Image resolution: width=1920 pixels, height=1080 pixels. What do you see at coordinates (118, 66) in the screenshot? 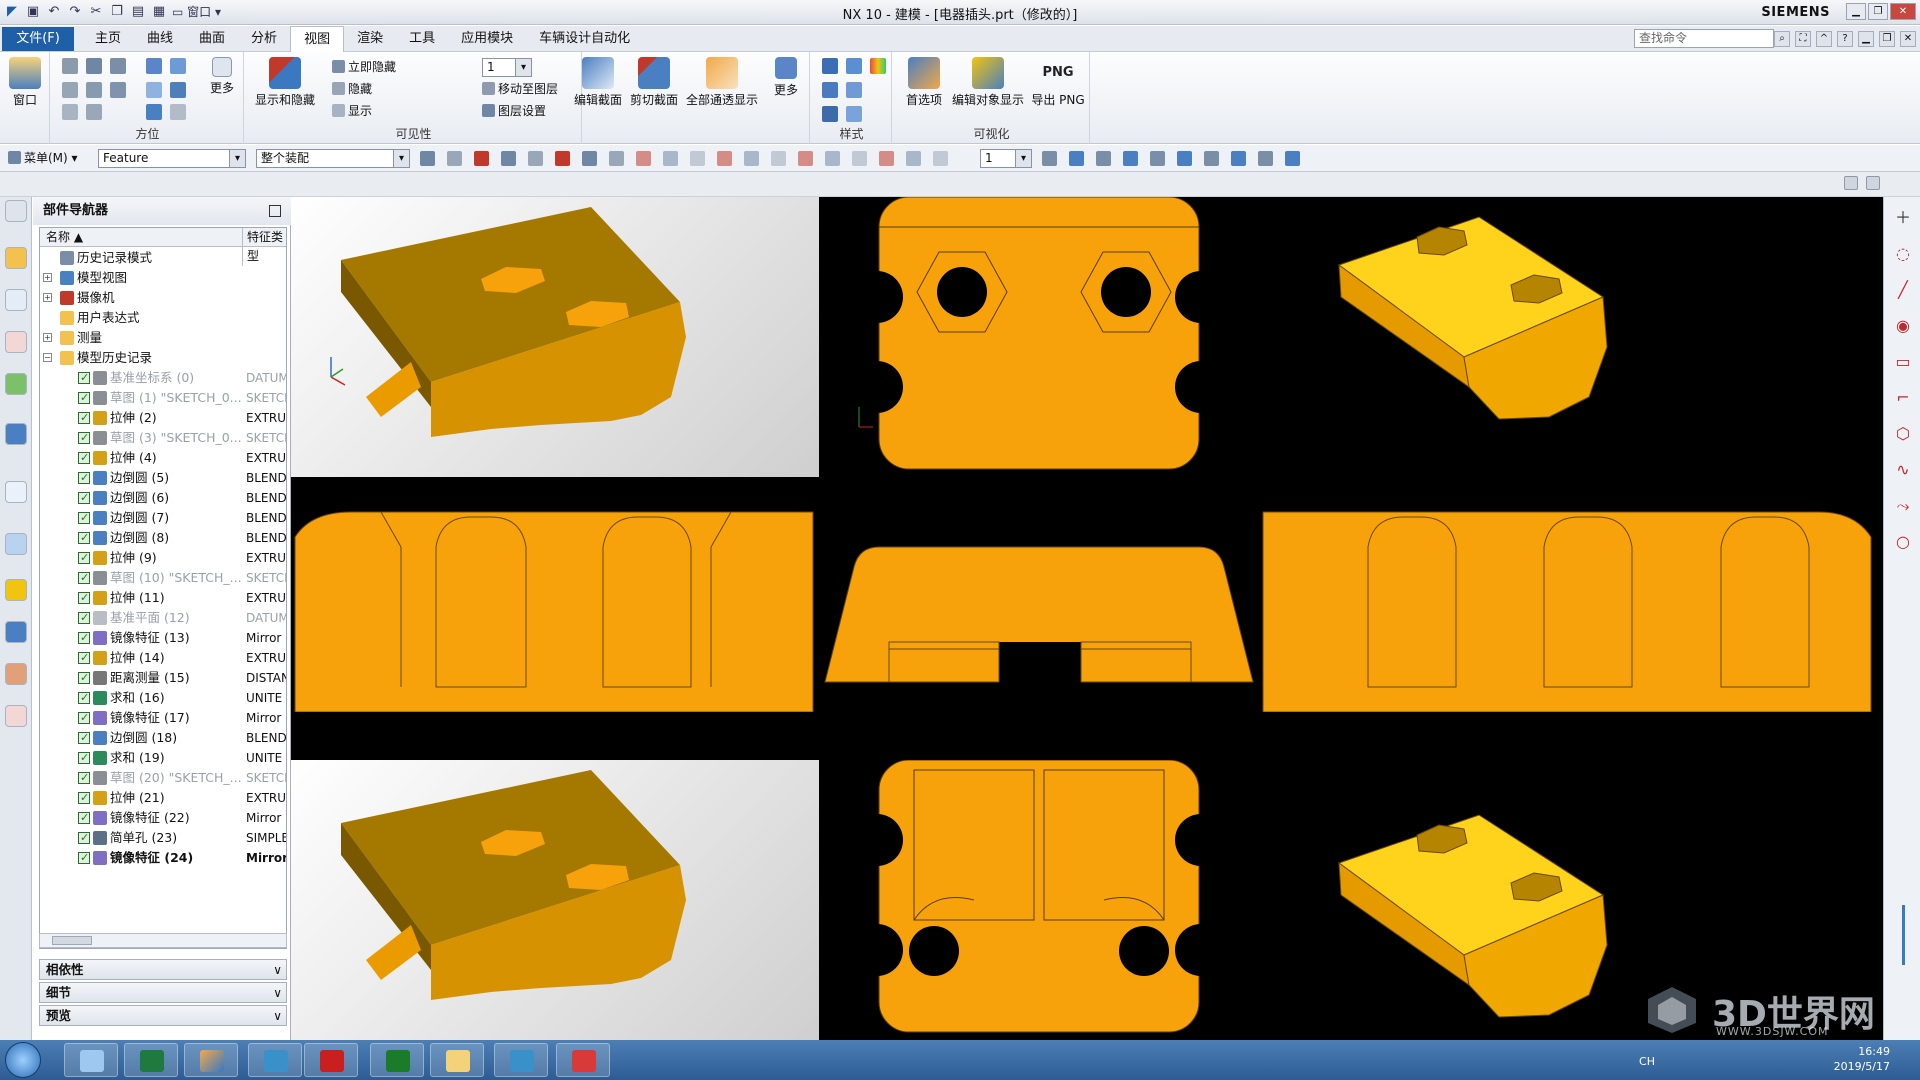
I see `front-view-icon` at bounding box center [118, 66].